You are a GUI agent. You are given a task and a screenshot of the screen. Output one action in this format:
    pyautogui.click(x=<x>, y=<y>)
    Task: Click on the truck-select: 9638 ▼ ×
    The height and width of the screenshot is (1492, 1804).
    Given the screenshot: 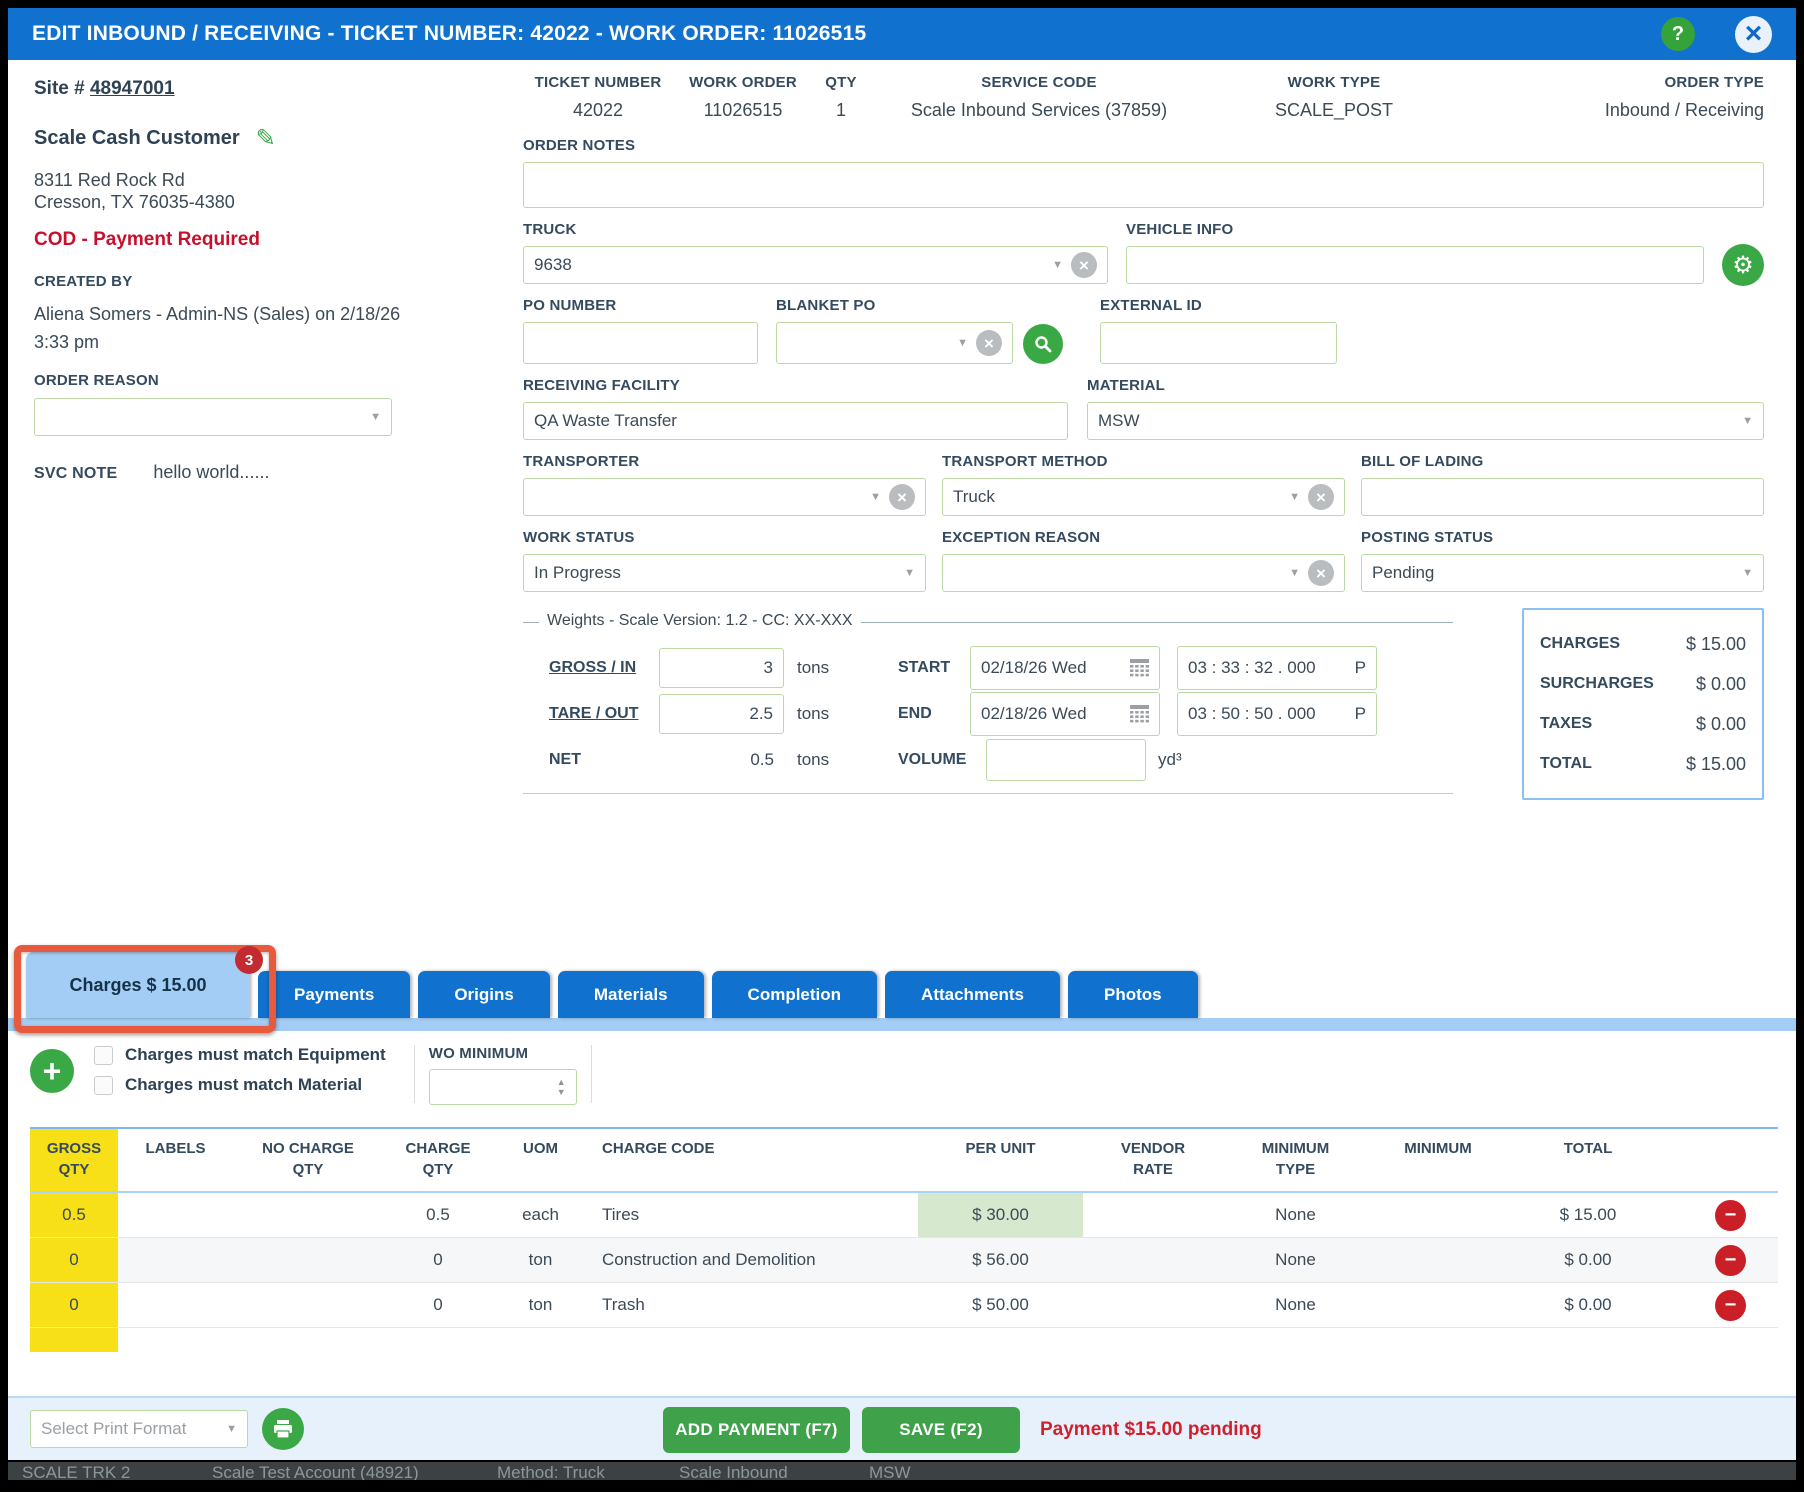 What is the action you would take?
    pyautogui.click(x=815, y=265)
    